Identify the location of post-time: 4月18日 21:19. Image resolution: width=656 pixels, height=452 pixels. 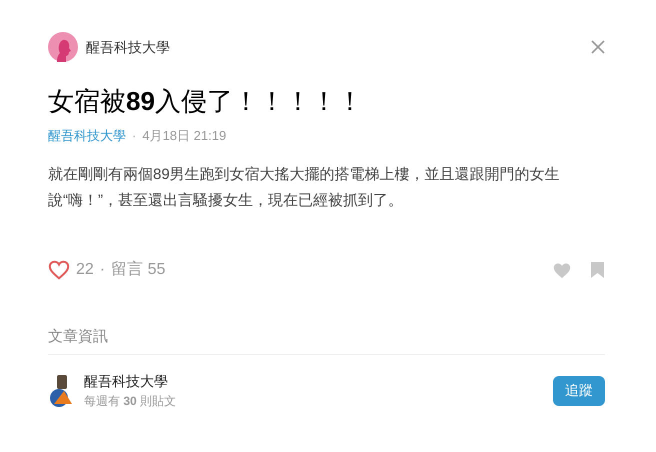
(184, 136).